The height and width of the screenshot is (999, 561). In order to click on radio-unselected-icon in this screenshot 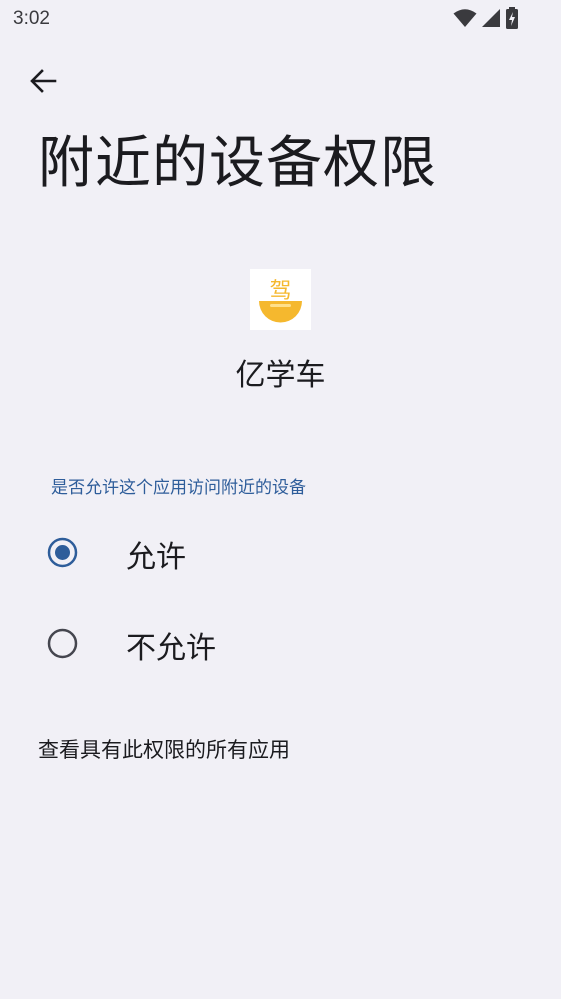, I will do `click(62, 643)`.